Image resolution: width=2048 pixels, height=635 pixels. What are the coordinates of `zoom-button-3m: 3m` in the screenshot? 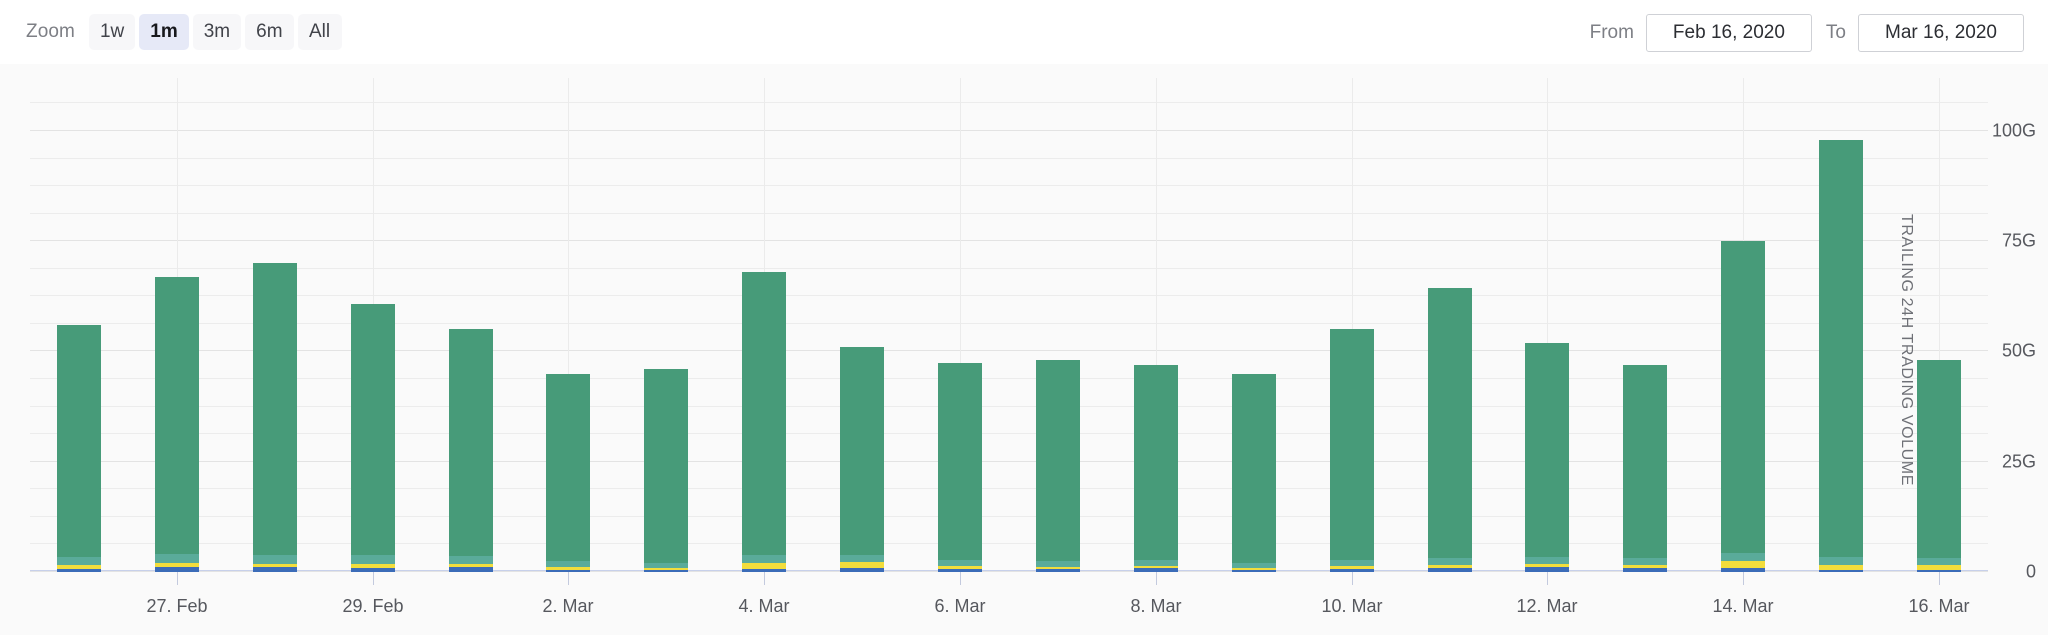 It's located at (217, 32).